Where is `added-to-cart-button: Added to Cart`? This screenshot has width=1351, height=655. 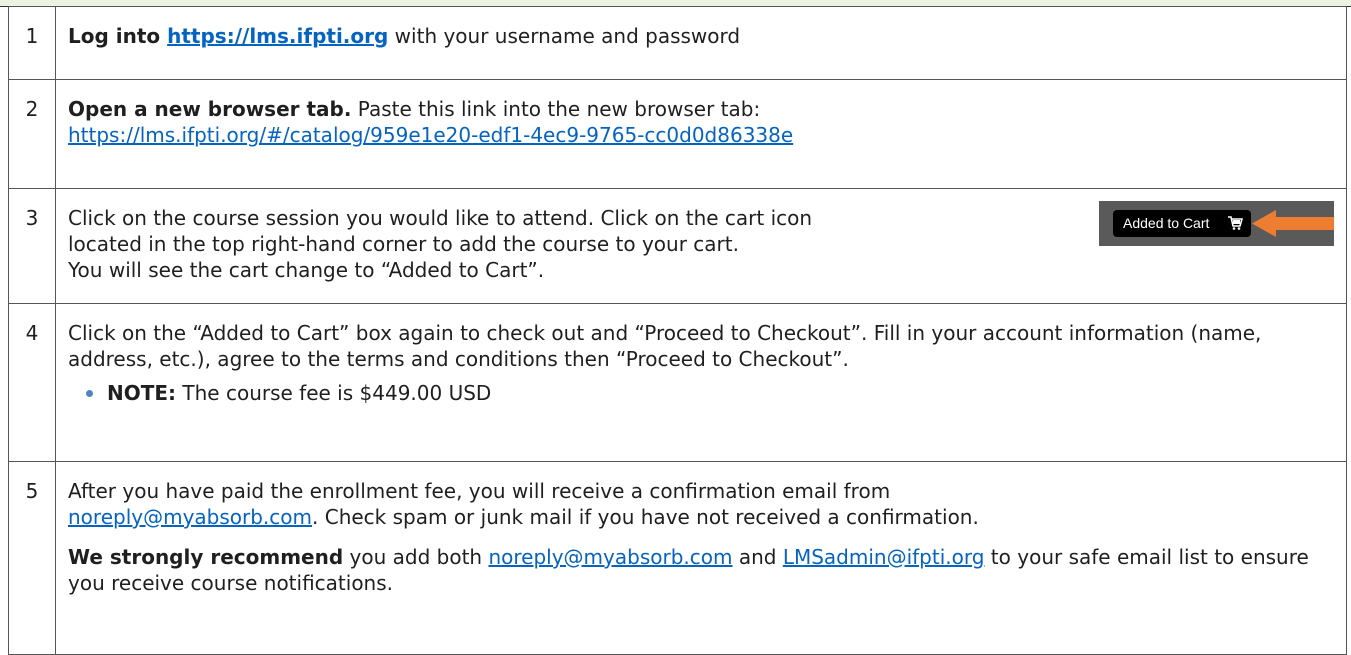 added-to-cart-button: Added to Cart is located at coordinates (1182, 223).